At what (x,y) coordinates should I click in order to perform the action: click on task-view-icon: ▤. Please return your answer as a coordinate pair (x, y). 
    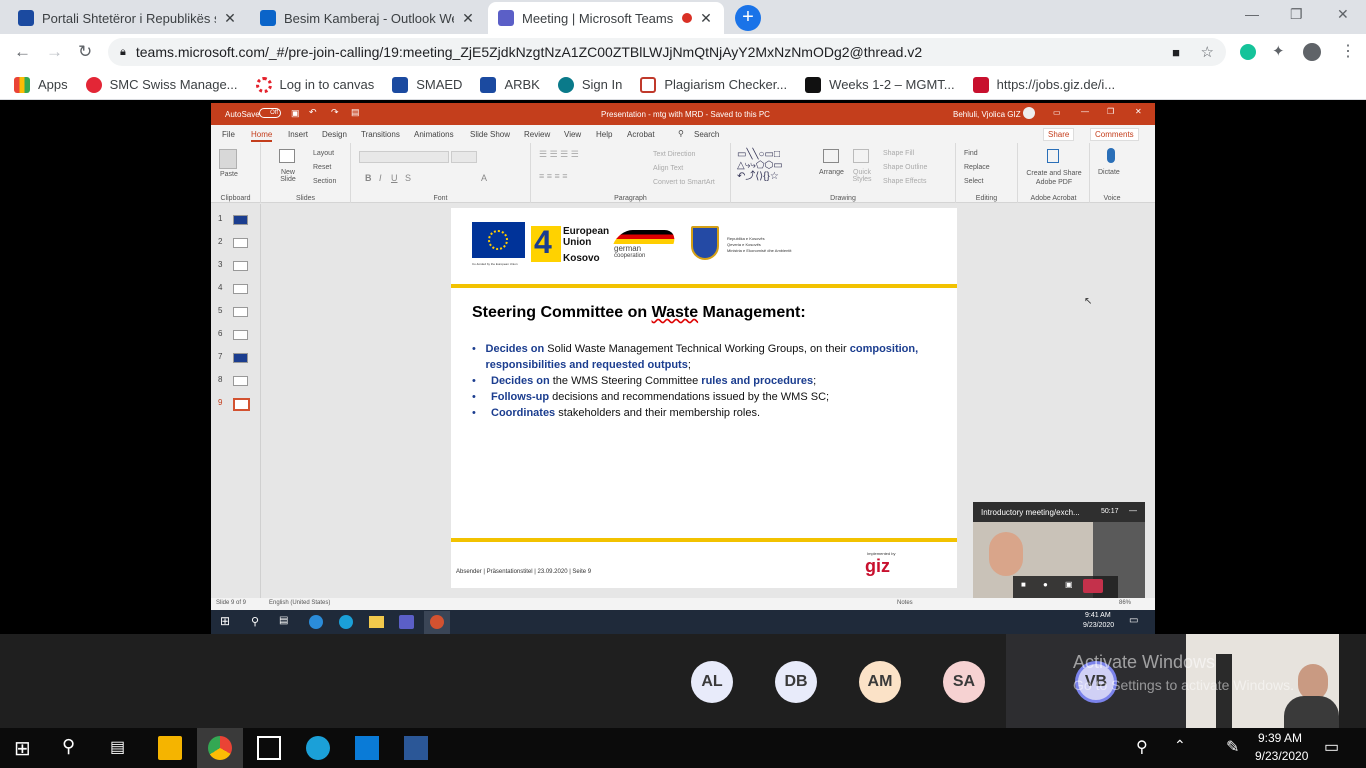
    Looking at the image, I should click on (117, 747).